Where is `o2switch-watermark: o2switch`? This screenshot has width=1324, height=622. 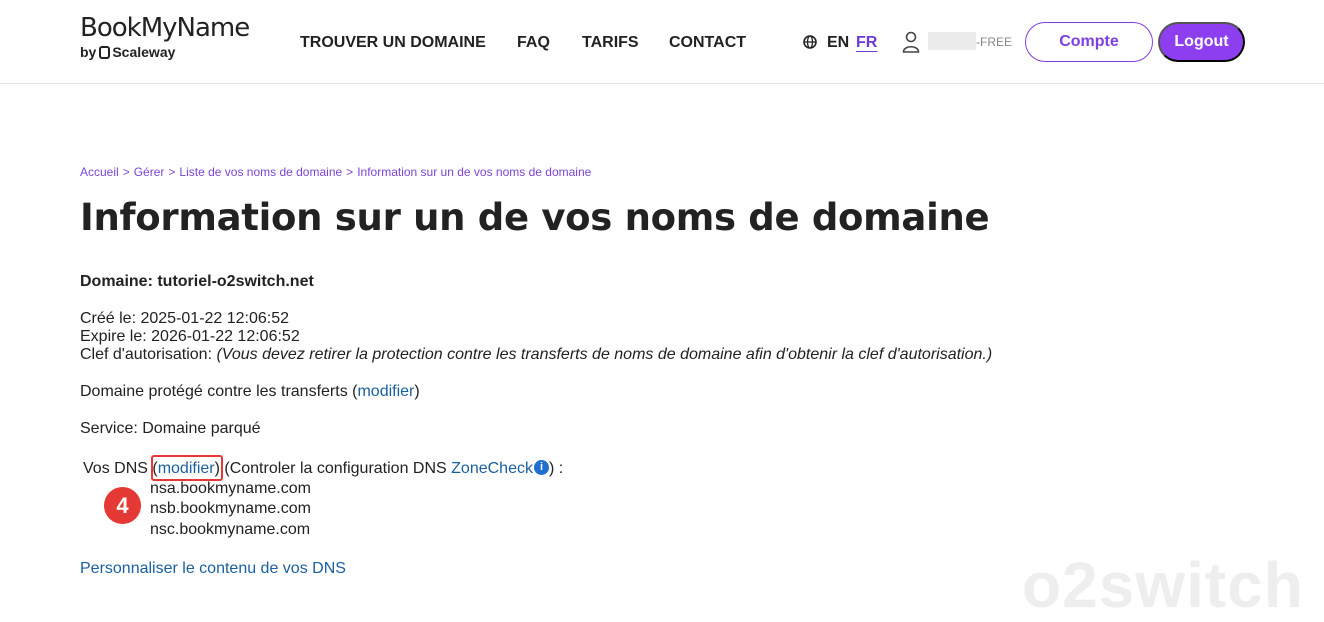
o2switch-watermark: o2switch is located at coordinates (1163, 585).